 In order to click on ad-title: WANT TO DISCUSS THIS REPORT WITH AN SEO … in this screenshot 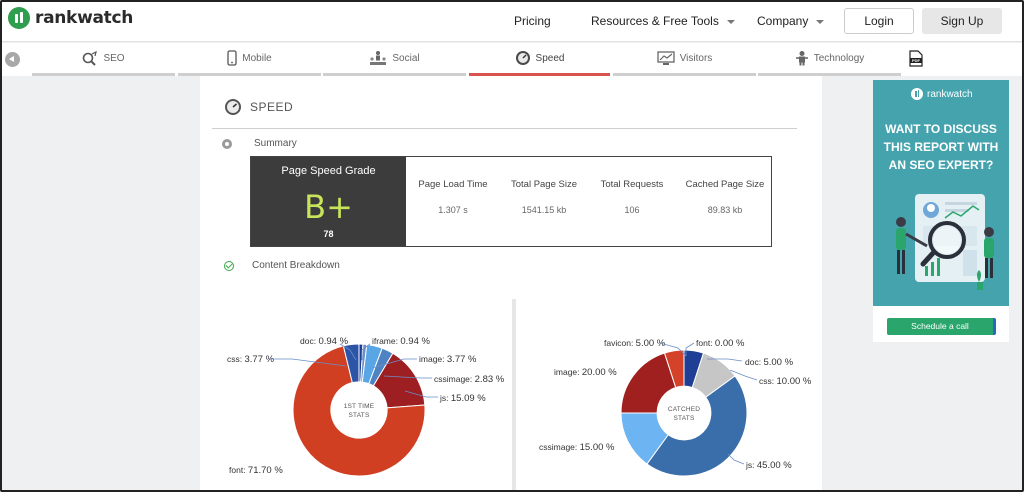, I will do `click(941, 147)`.